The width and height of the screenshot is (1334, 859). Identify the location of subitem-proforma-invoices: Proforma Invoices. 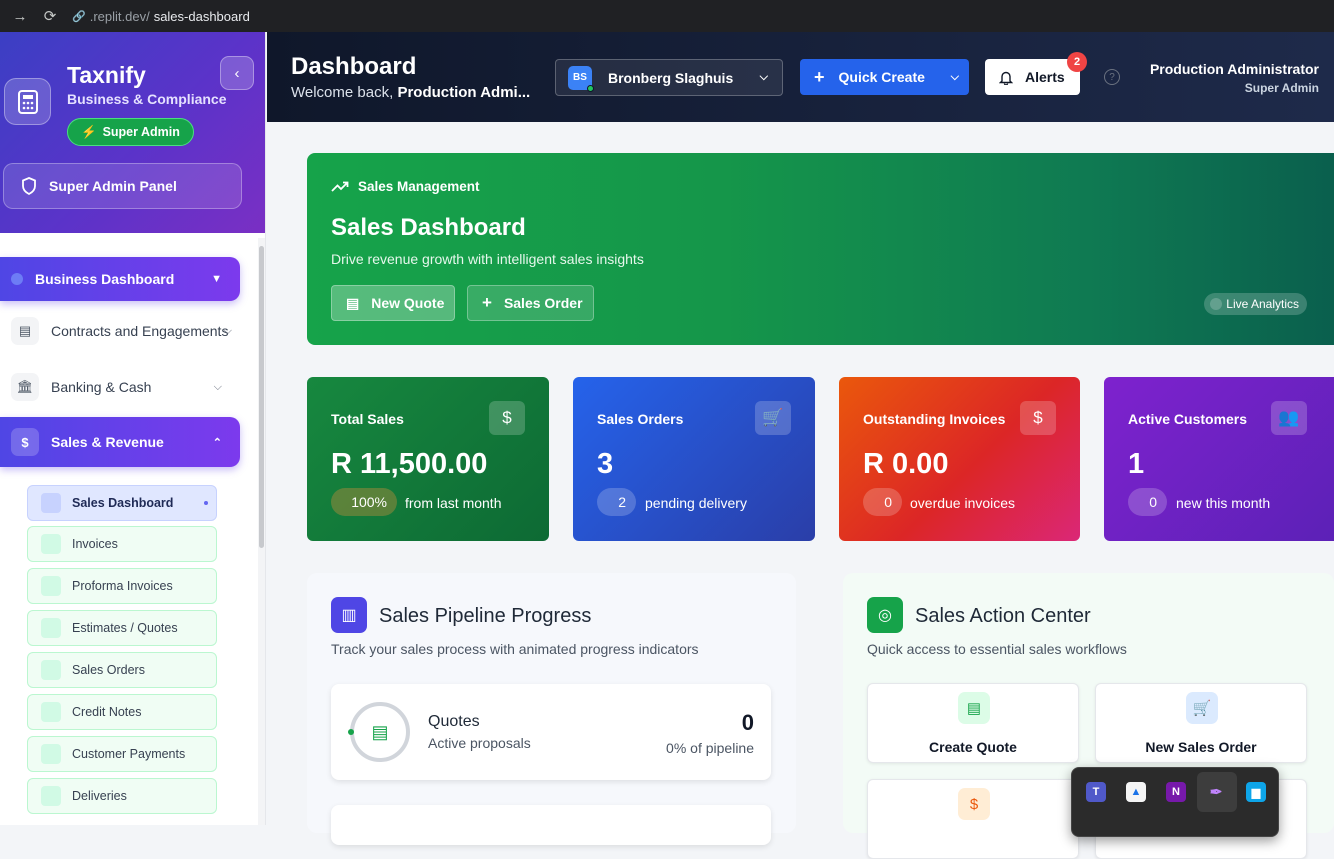
(122, 586).